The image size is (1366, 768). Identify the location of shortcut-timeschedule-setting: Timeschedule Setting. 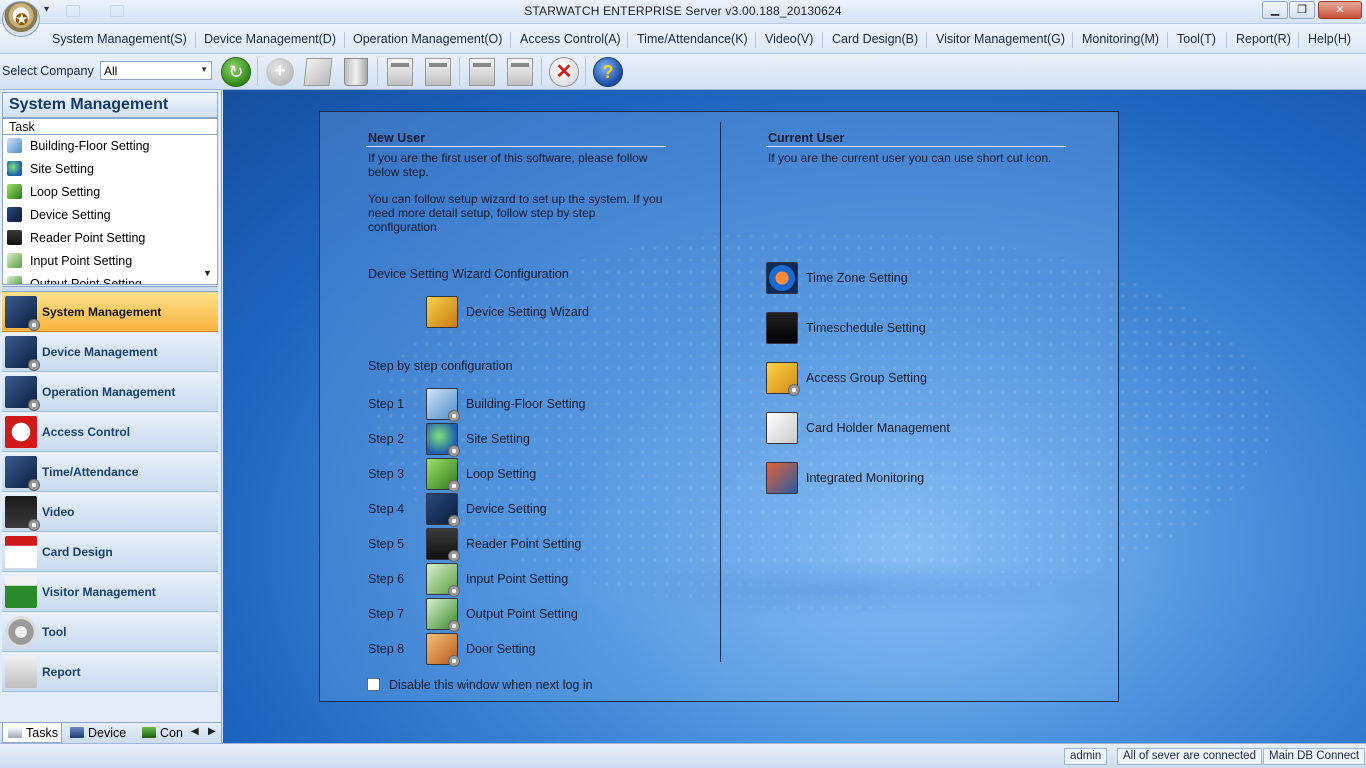
(866, 328).